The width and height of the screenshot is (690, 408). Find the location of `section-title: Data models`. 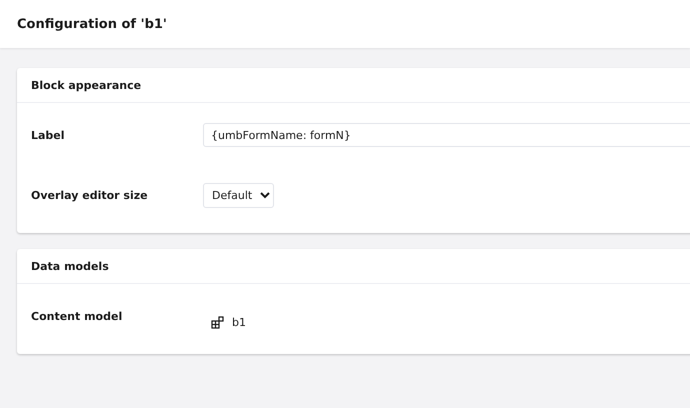

section-title: Data models is located at coordinates (353, 266).